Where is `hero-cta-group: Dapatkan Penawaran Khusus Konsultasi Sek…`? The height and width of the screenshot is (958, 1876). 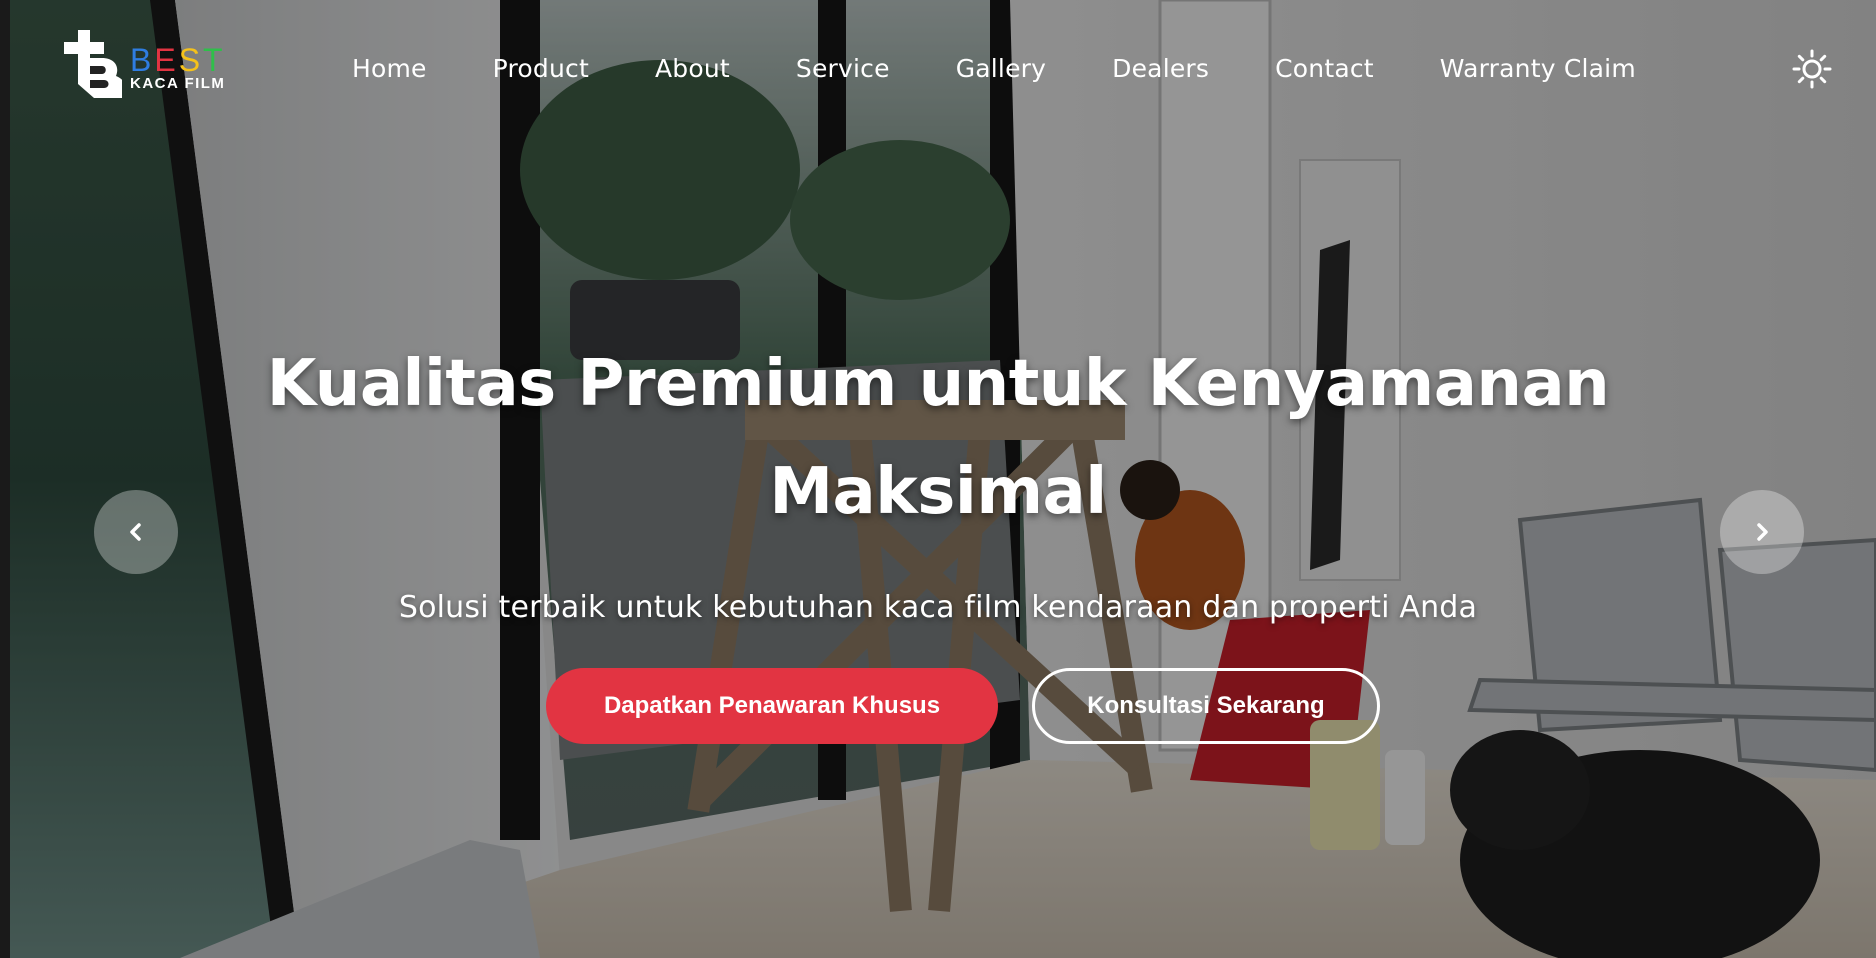 hero-cta-group: Dapatkan Penawaran Khusus Konsultasi Sek… is located at coordinates (938, 706).